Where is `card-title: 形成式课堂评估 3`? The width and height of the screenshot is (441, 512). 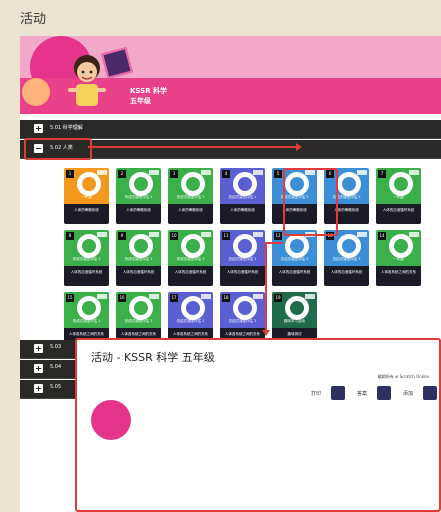
card-title: 形成式课堂评估 3 is located at coordinates (190, 259).